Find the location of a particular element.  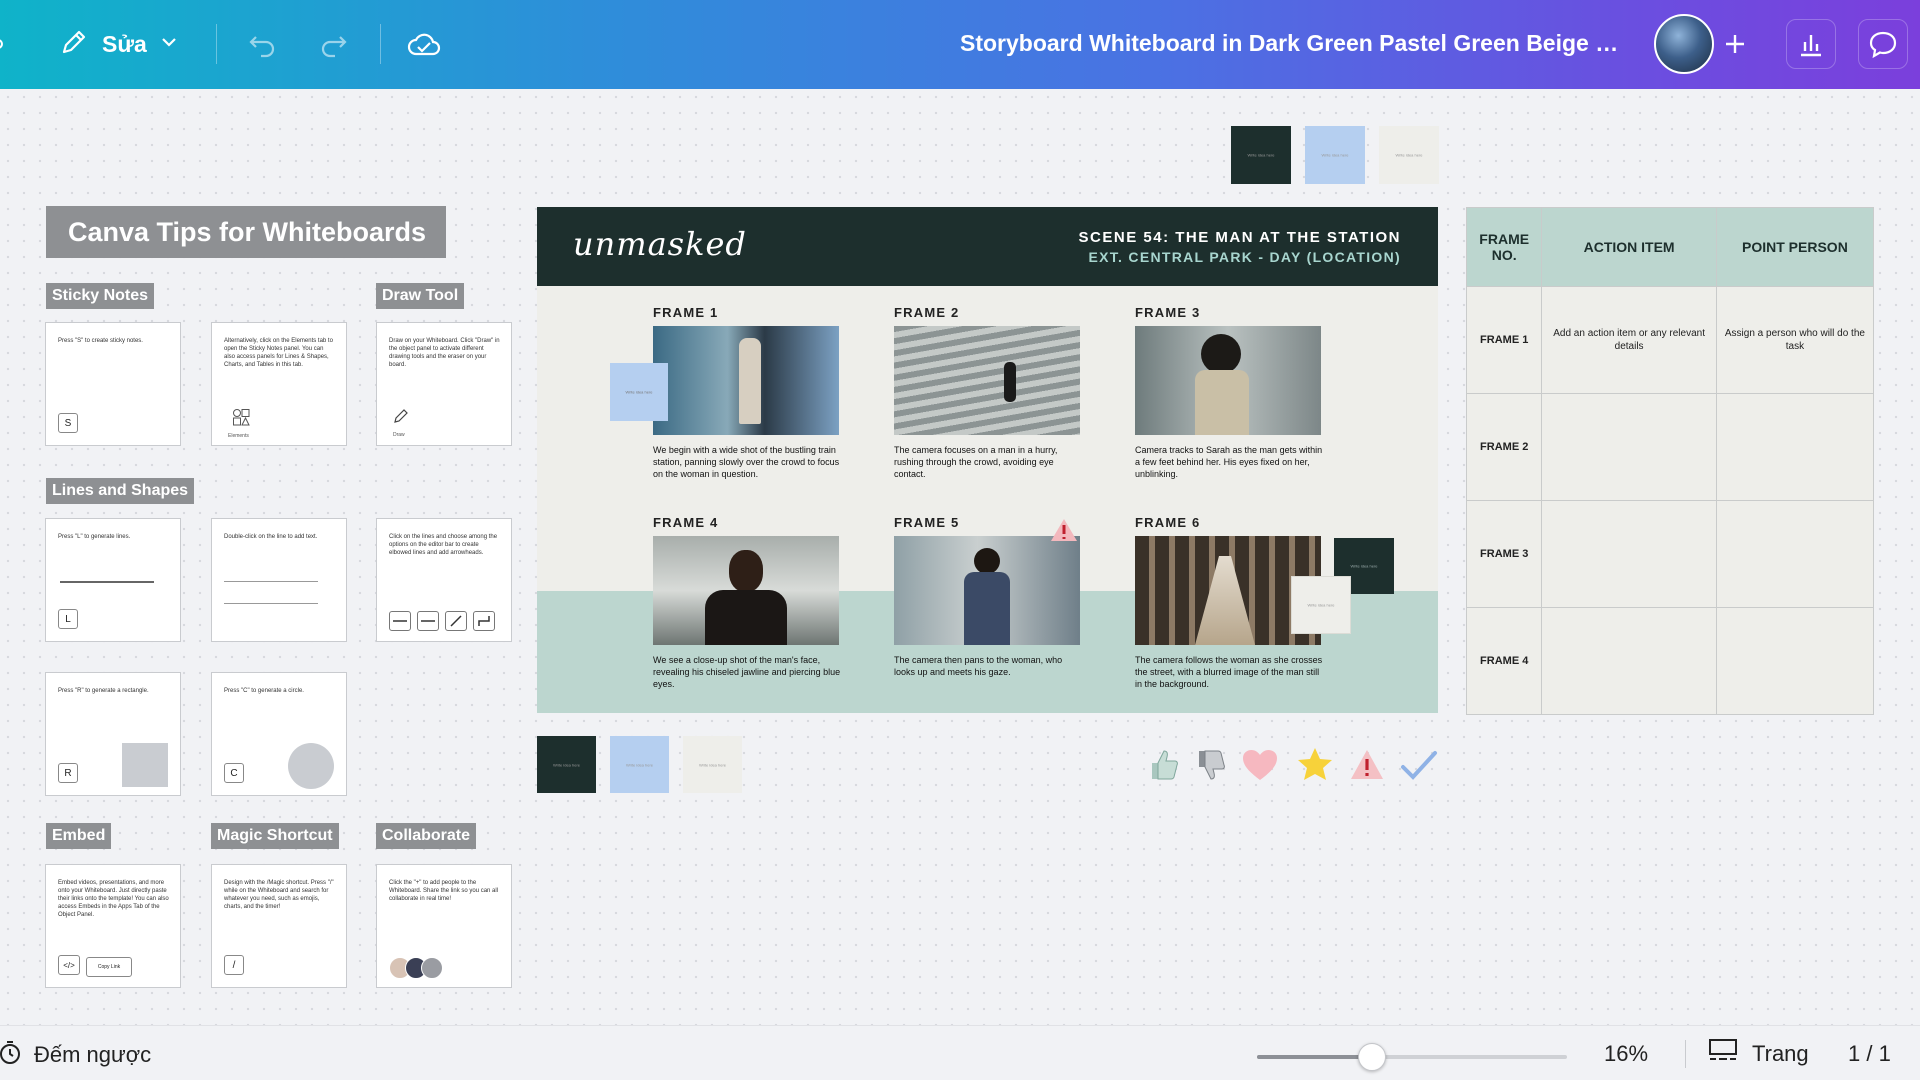

pages-button: Trang is located at coordinates (1758, 1054).